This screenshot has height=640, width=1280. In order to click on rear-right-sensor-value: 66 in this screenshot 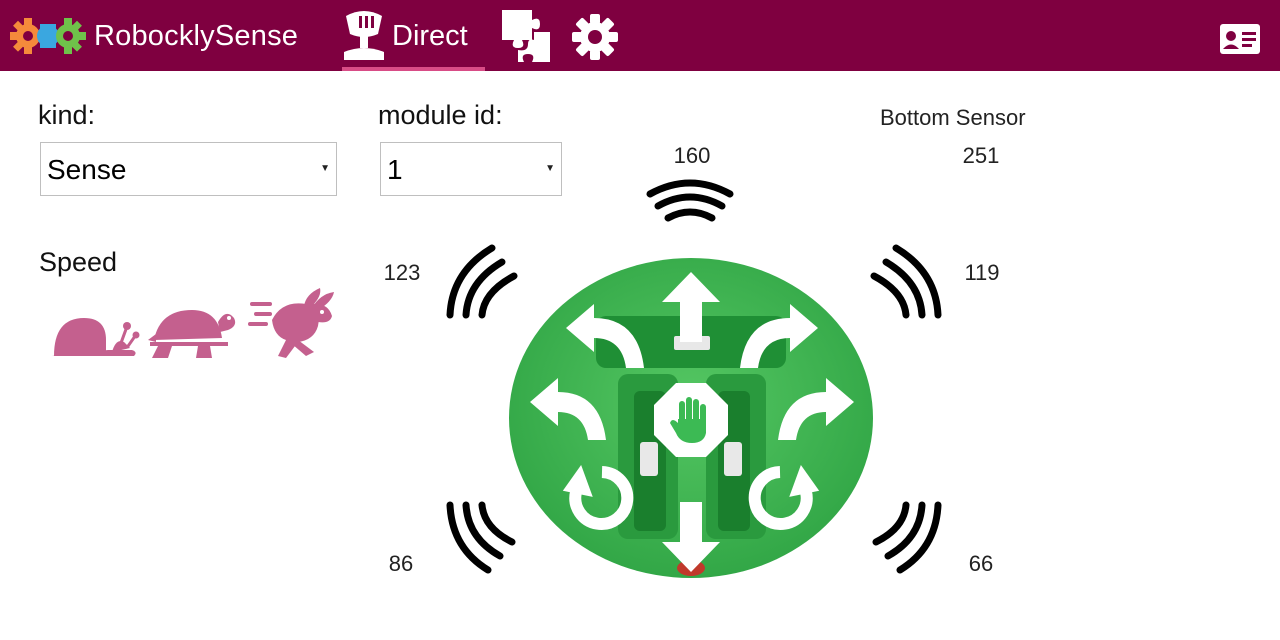, I will do `click(981, 563)`.